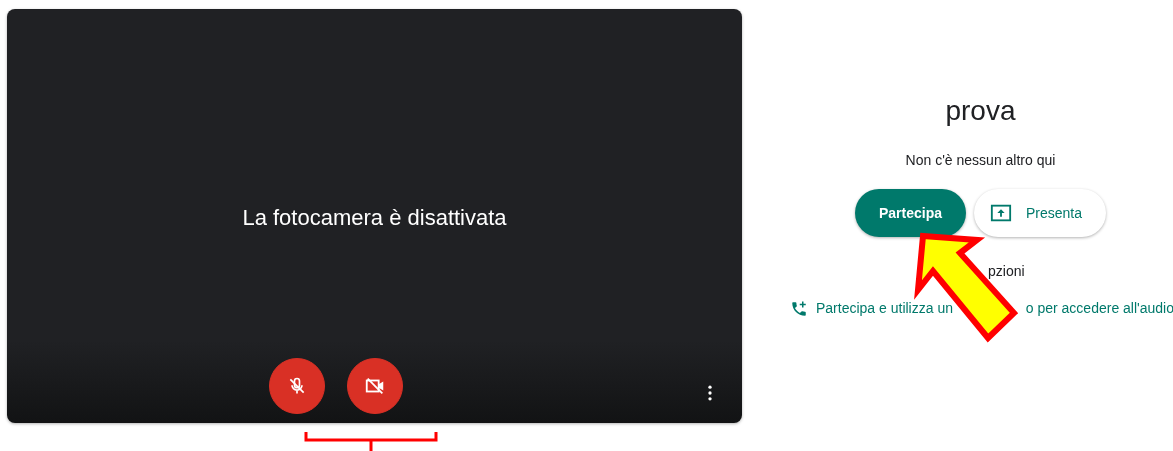 This screenshot has width=1173, height=451. What do you see at coordinates (799, 308) in the screenshot?
I see `phone-add-icon` at bounding box center [799, 308].